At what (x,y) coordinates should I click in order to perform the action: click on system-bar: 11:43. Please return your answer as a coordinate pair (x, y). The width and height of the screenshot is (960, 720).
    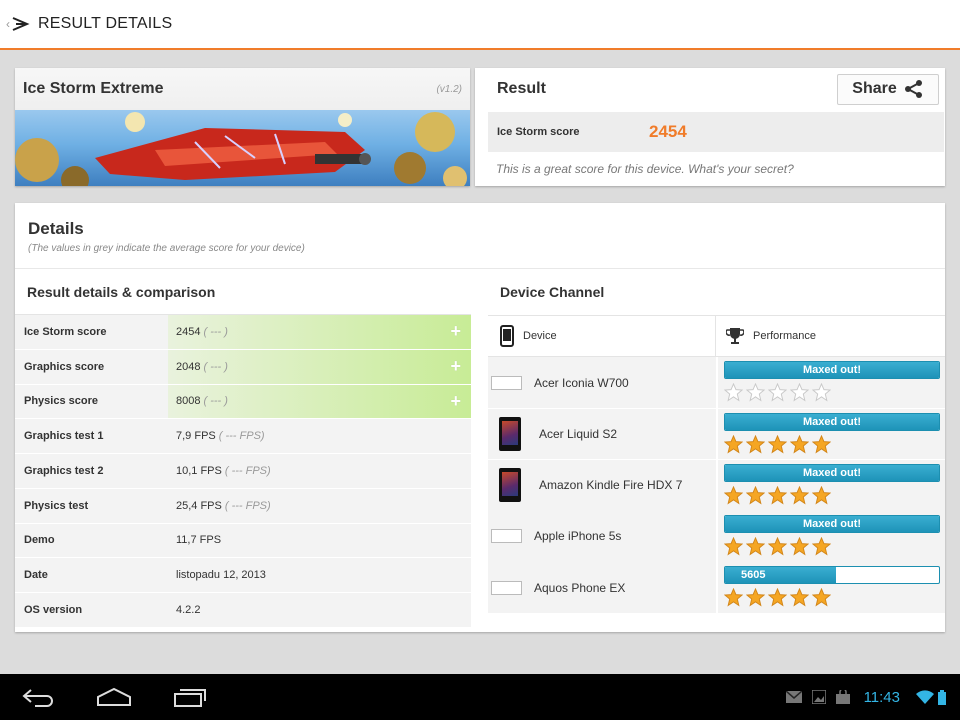
    Looking at the image, I should click on (480, 697).